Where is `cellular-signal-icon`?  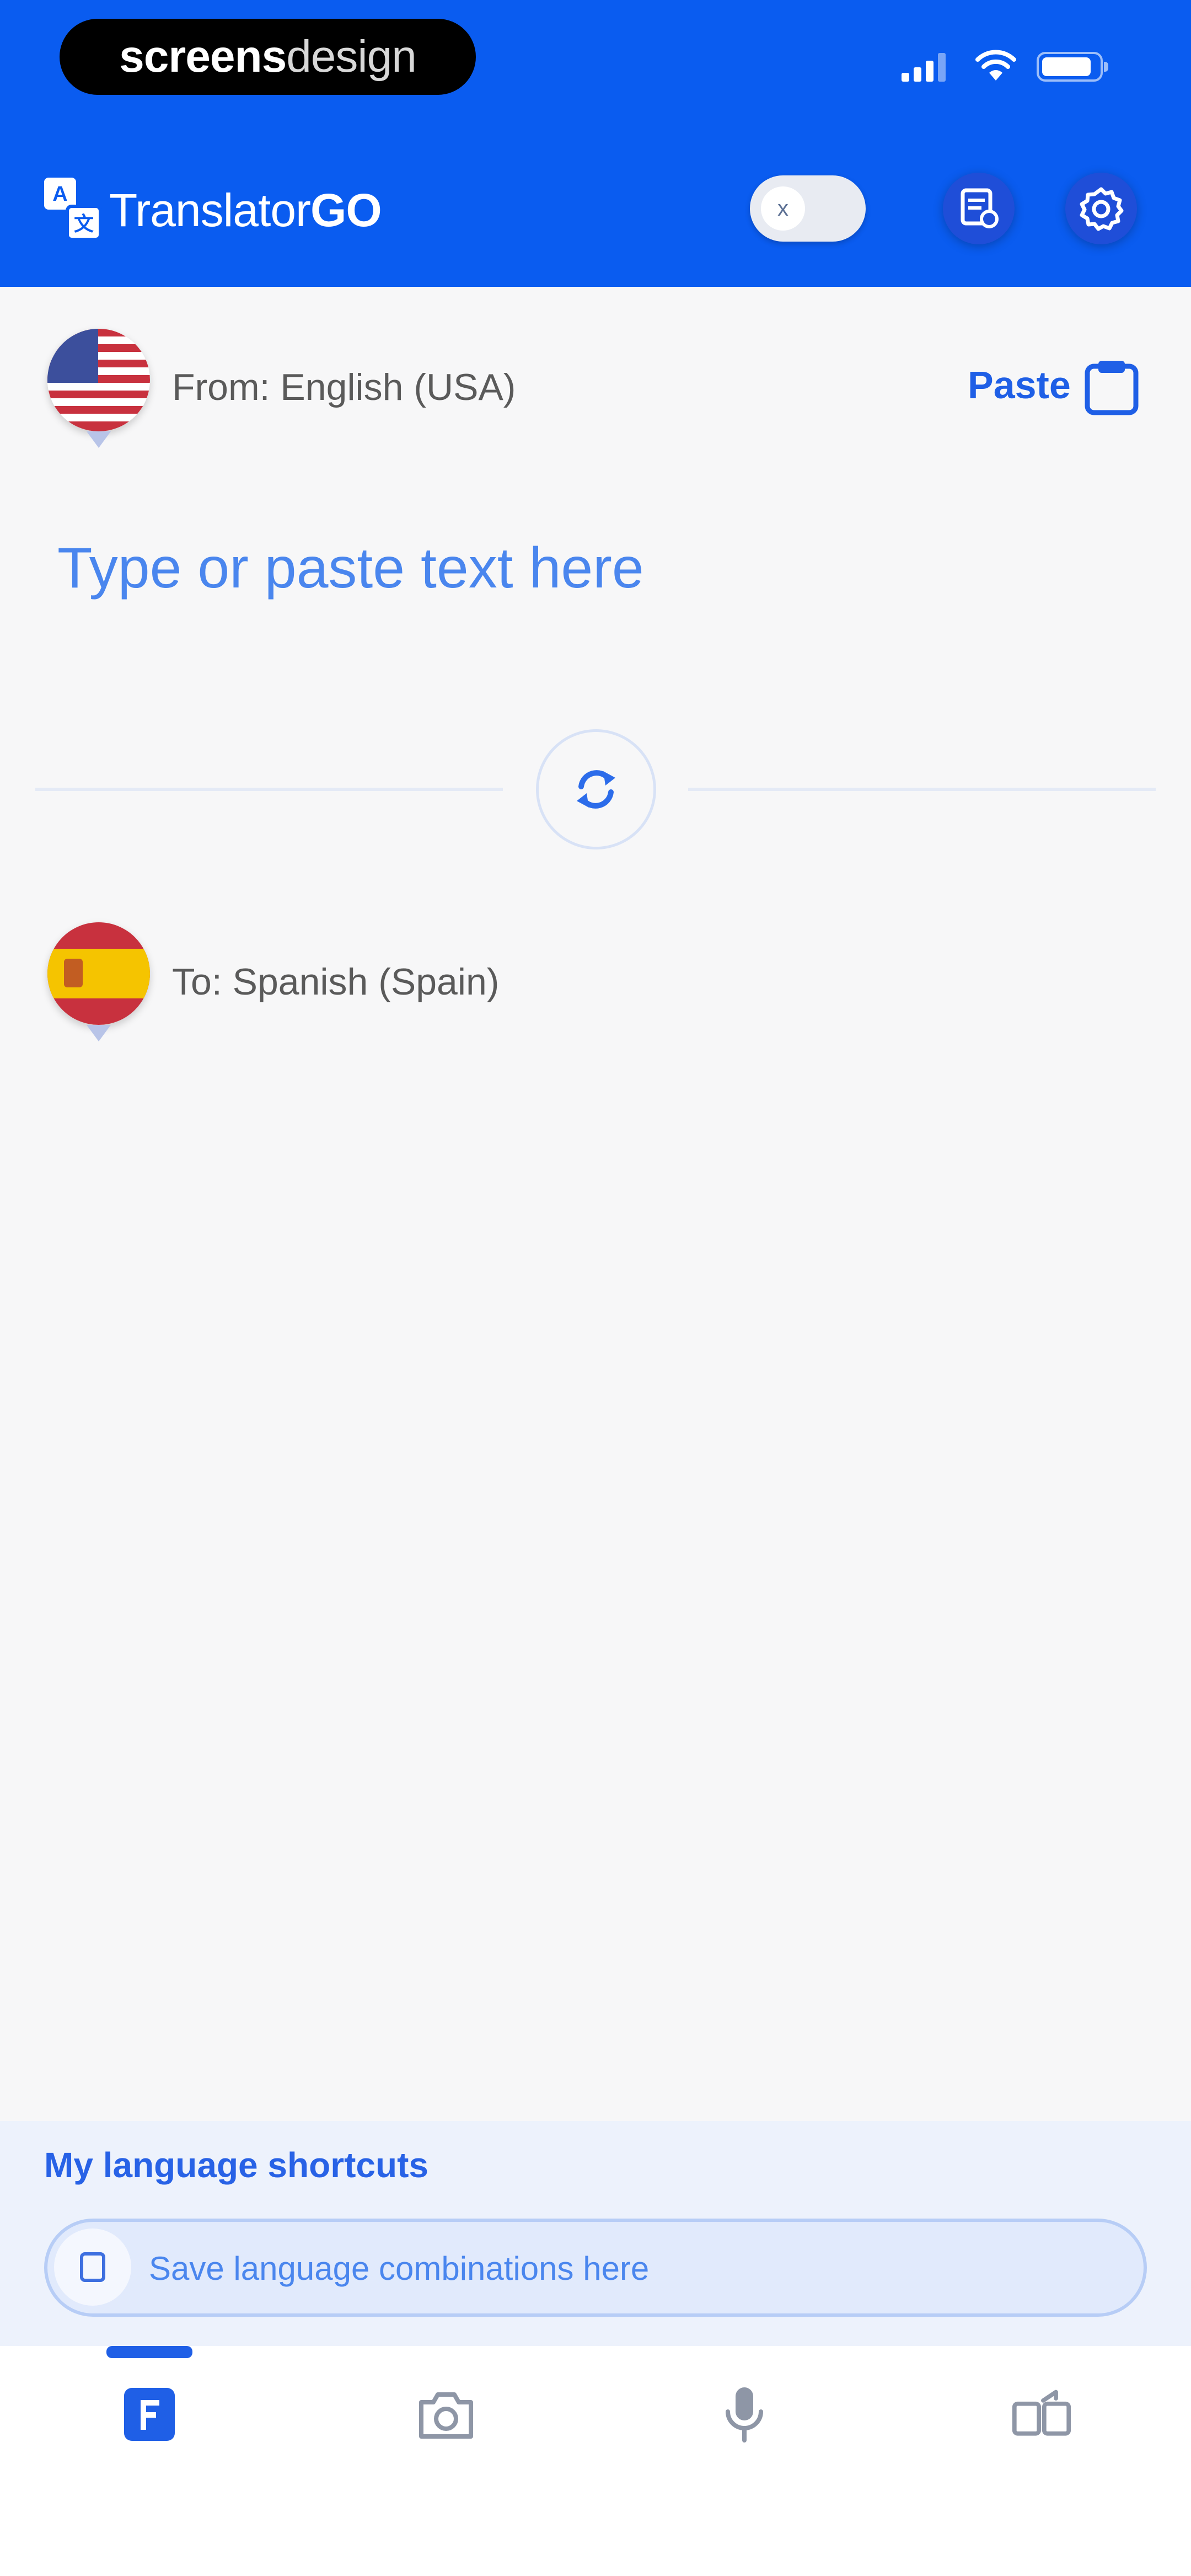 cellular-signal-icon is located at coordinates (924, 66).